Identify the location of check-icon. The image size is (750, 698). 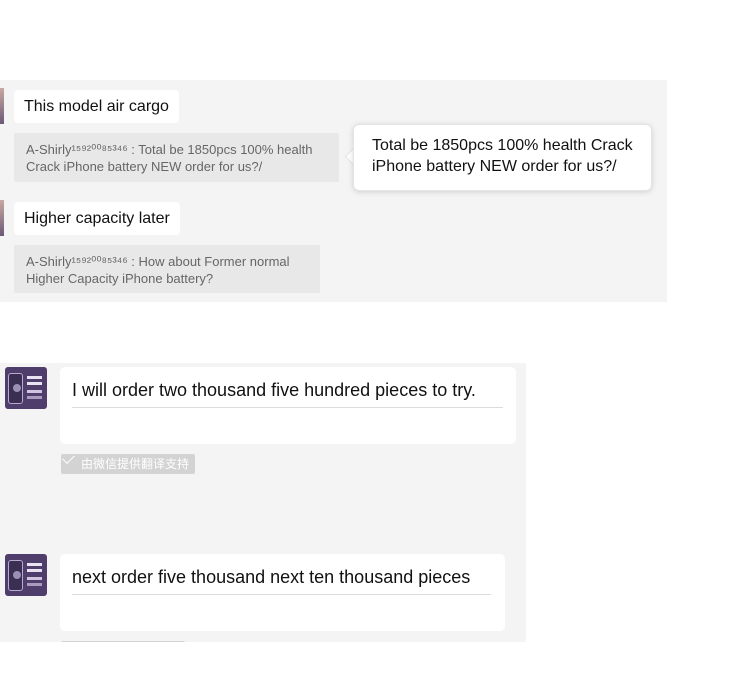
(68, 457).